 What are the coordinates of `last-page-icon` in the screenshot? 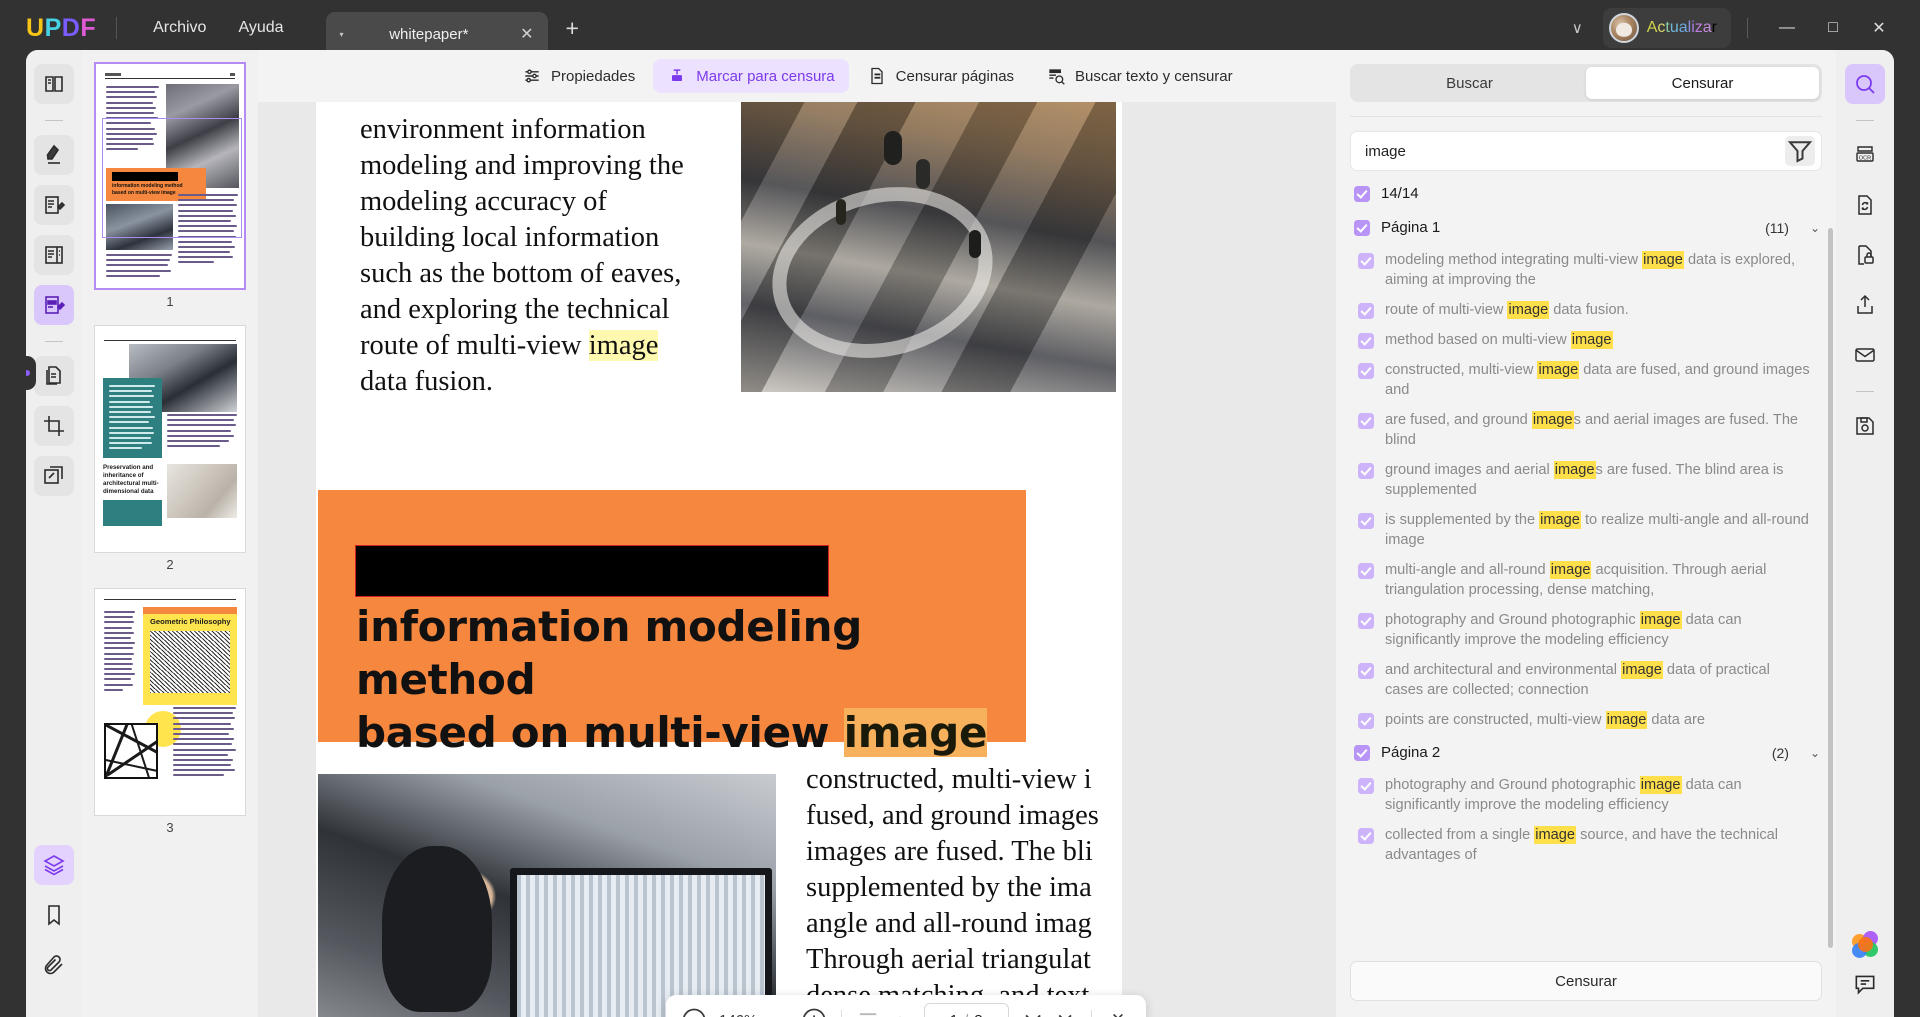 It's located at (1065, 1011).